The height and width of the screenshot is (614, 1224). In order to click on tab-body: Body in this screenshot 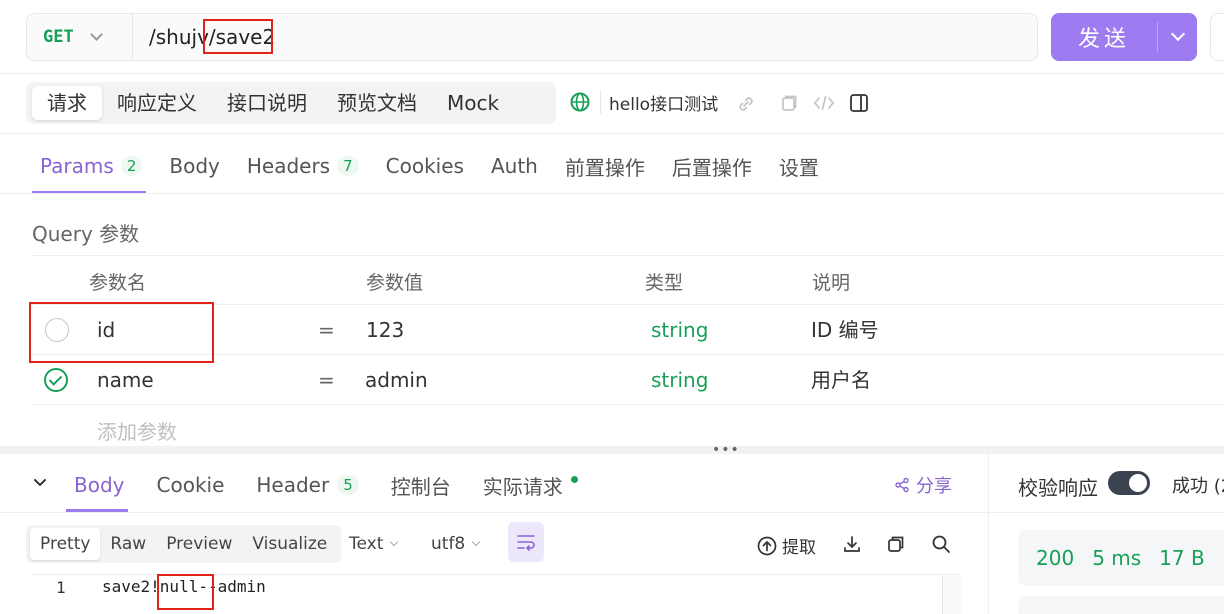, I will do `click(194, 166)`.